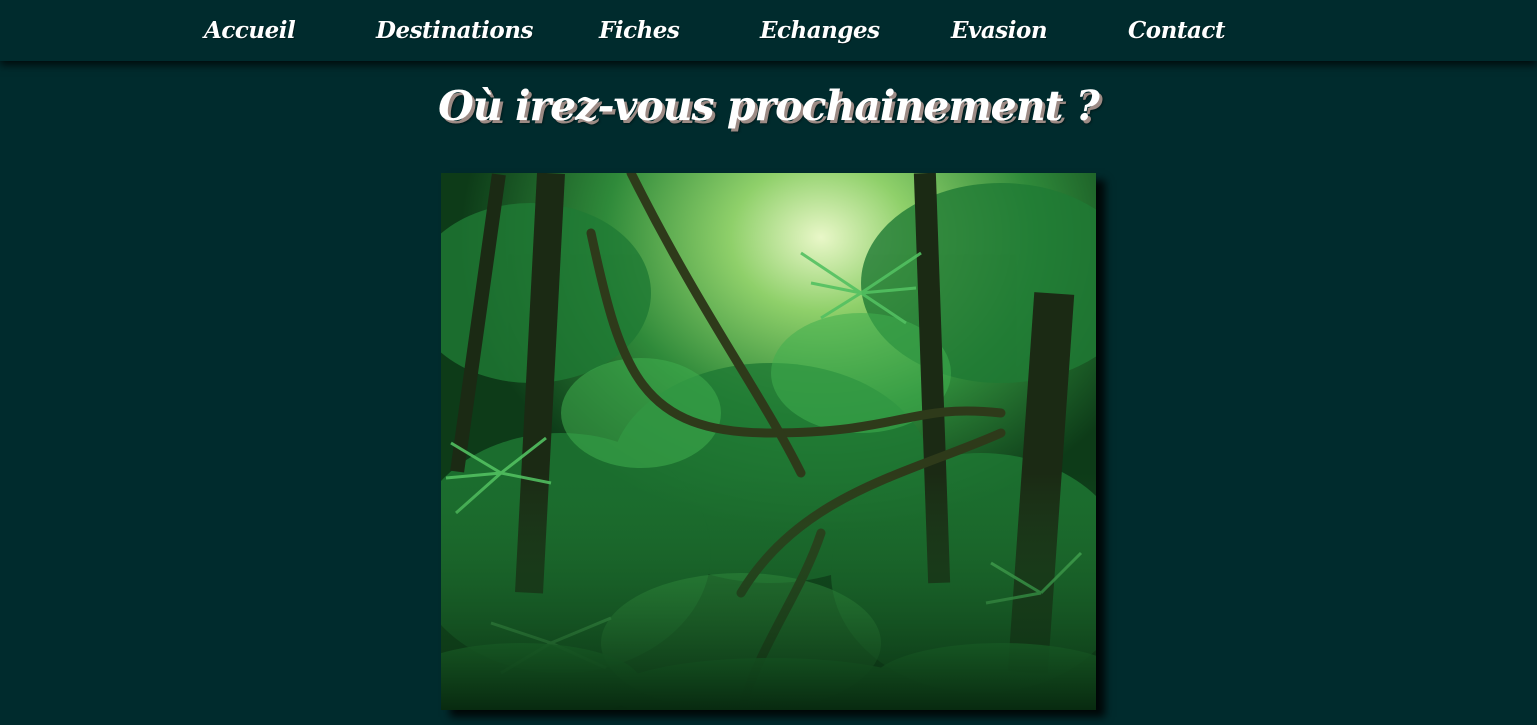  Describe the element at coordinates (250, 31) in the screenshot. I see `nav-link-accueil: Accueil` at that location.